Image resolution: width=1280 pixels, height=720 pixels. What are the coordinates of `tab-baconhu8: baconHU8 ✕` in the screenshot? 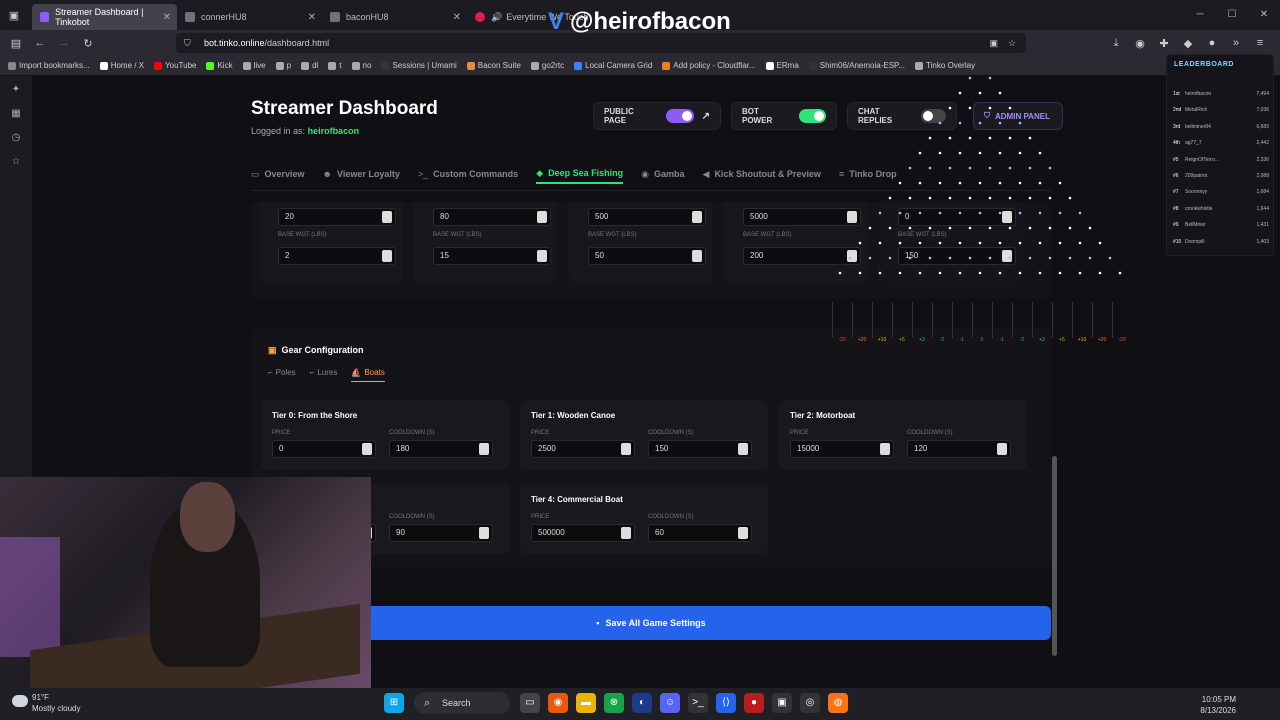 It's located at (394, 17).